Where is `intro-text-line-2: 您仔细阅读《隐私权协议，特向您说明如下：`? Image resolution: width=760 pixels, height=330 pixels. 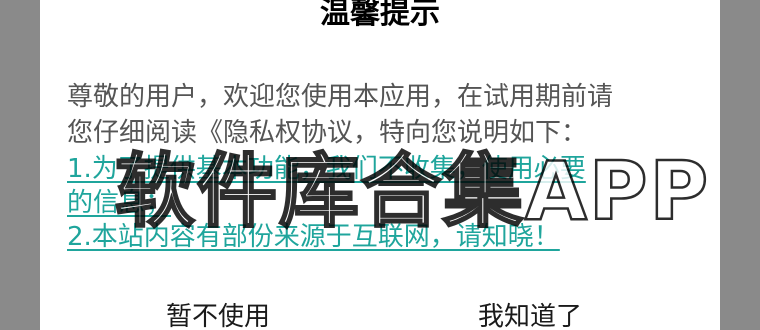 intro-text-line-2: 您仔细阅读《隐私权协议，特向您说明如下： is located at coordinates (327, 133).